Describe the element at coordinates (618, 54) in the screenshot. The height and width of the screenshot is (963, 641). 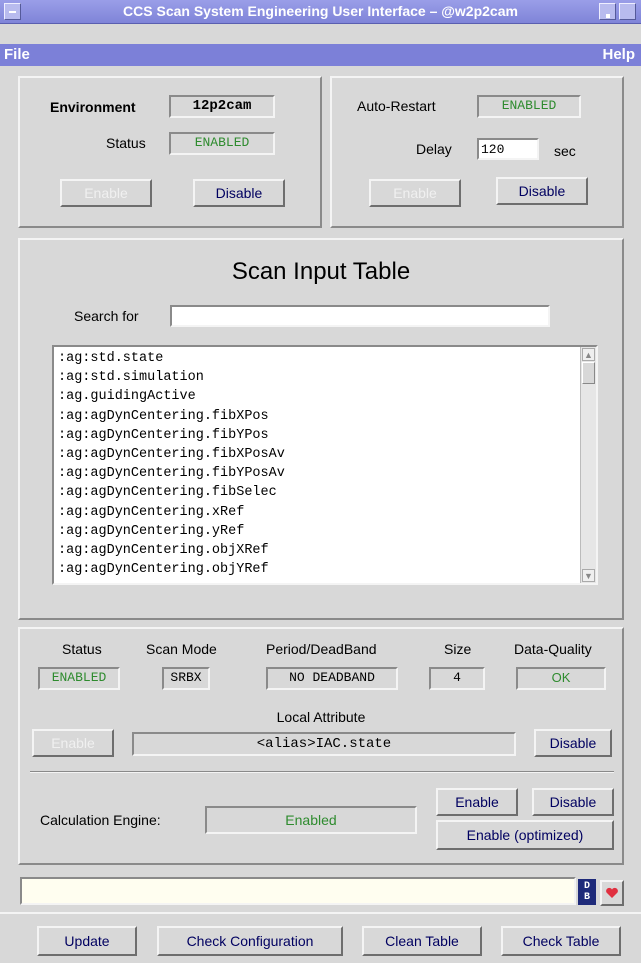
I see `menu-help: Help` at that location.